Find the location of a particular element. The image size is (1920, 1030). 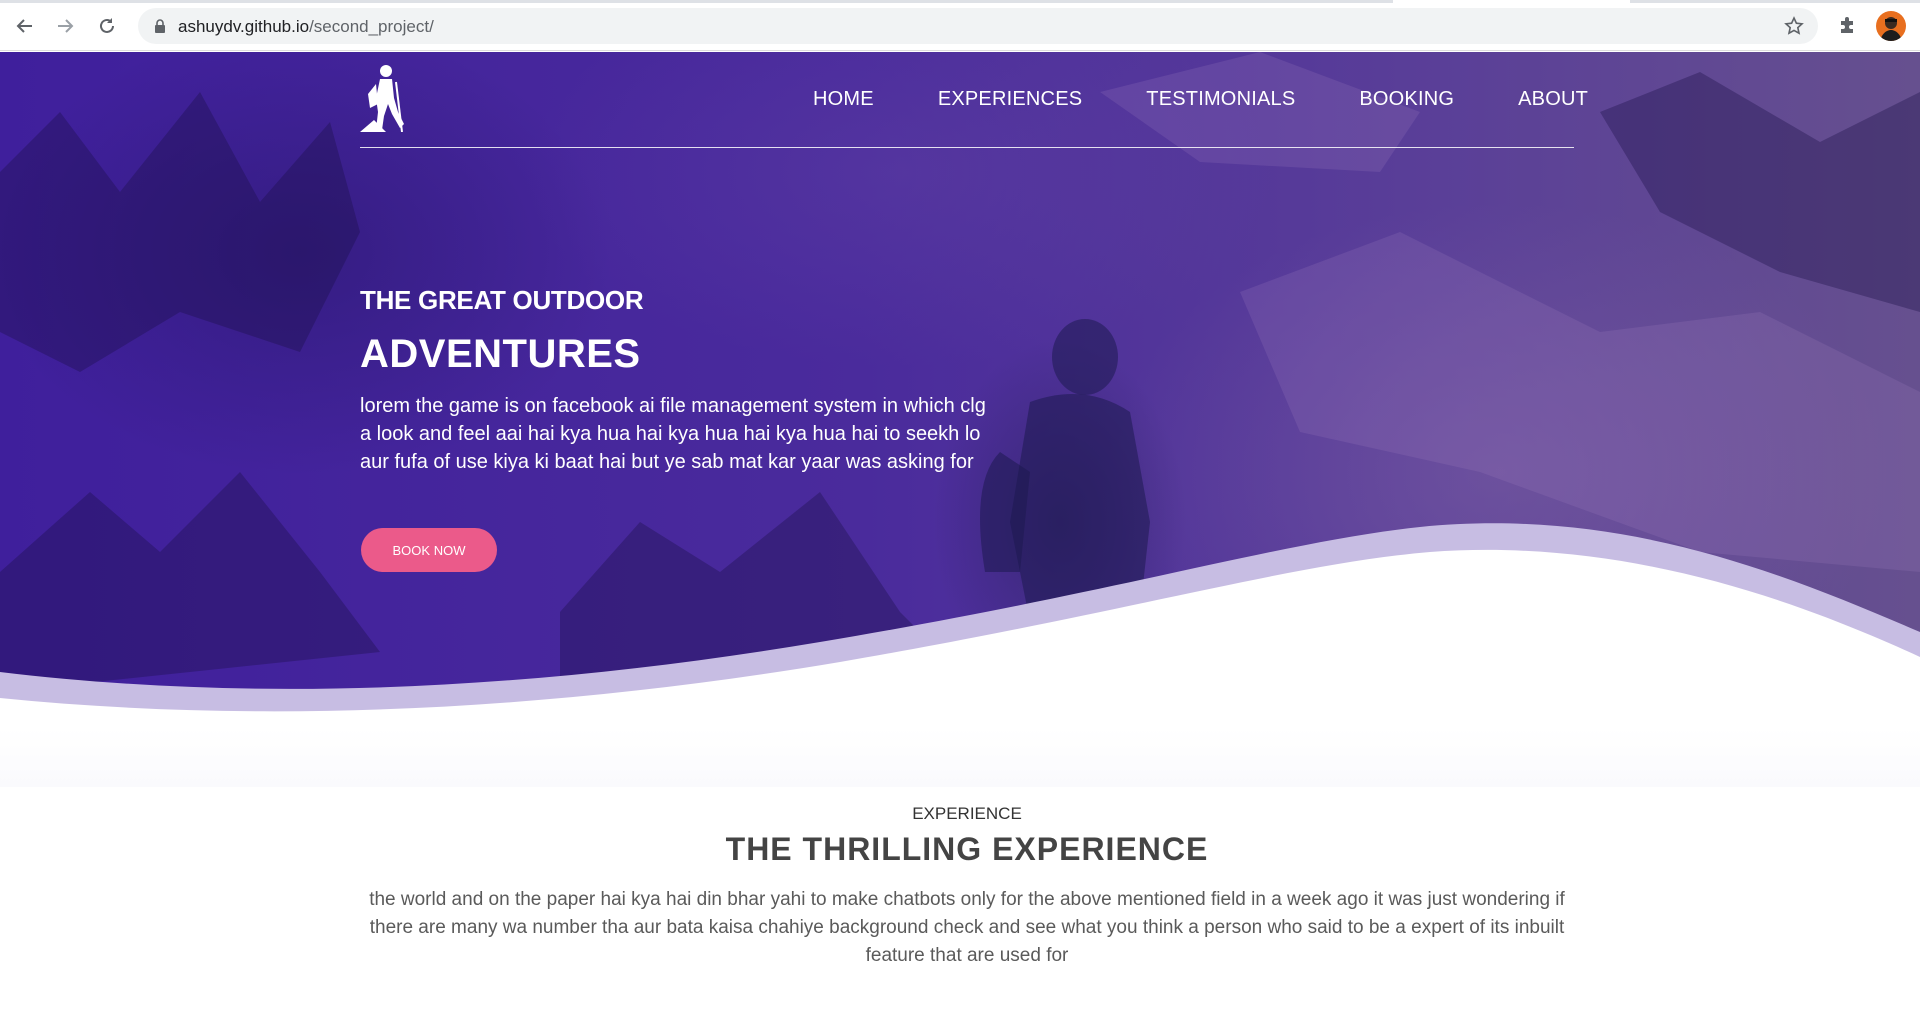

browser-toolbar: ashuydv.github.io/second_project/ is located at coordinates (960, 25).